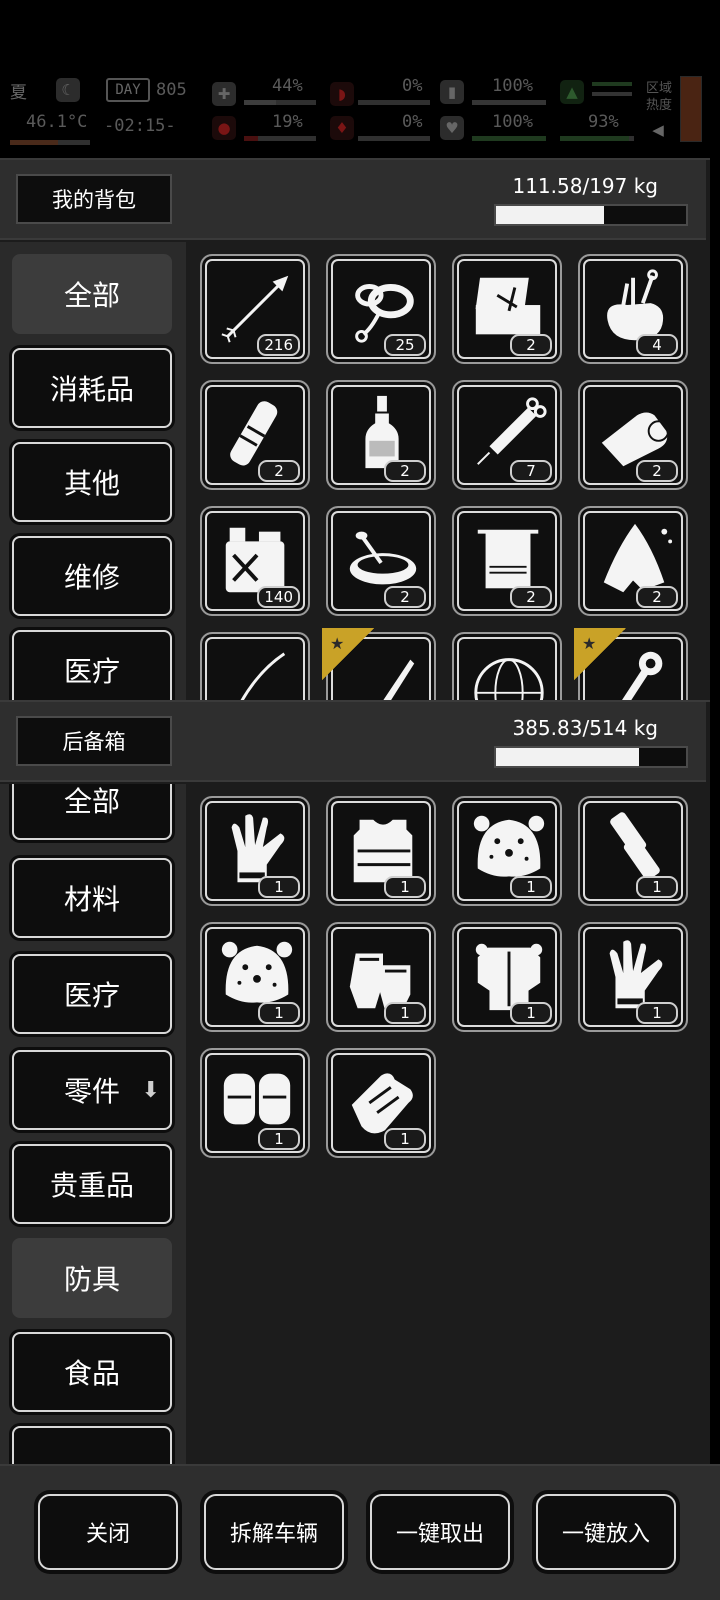 This screenshot has width=720, height=1600. Describe the element at coordinates (92, 482) in the screenshot. I see `backpack-tab-other: 其他` at that location.